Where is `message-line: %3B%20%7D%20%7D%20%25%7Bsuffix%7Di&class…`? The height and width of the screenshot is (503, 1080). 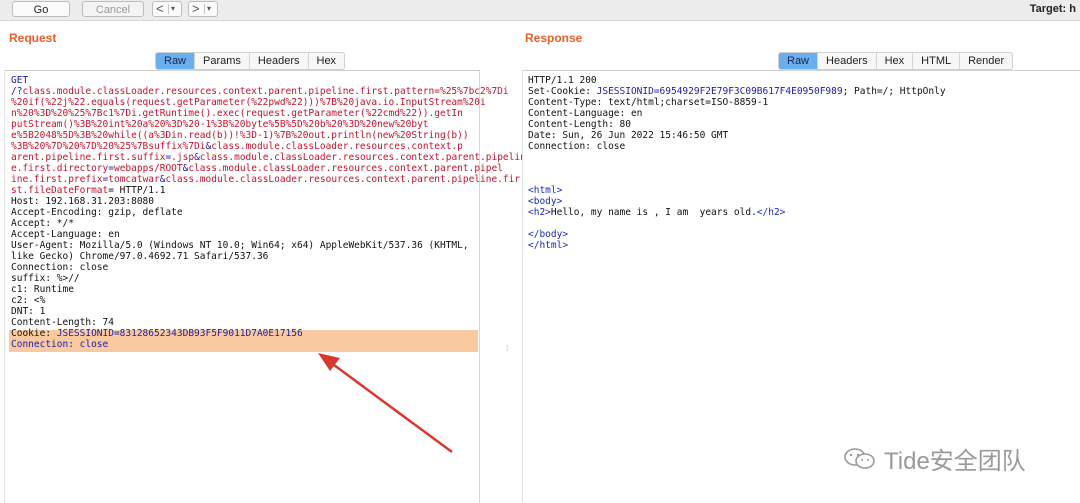 message-line: %3B%20%7D%20%7D%20%25%7Bsuffix%7Di&class… is located at coordinates (268, 146).